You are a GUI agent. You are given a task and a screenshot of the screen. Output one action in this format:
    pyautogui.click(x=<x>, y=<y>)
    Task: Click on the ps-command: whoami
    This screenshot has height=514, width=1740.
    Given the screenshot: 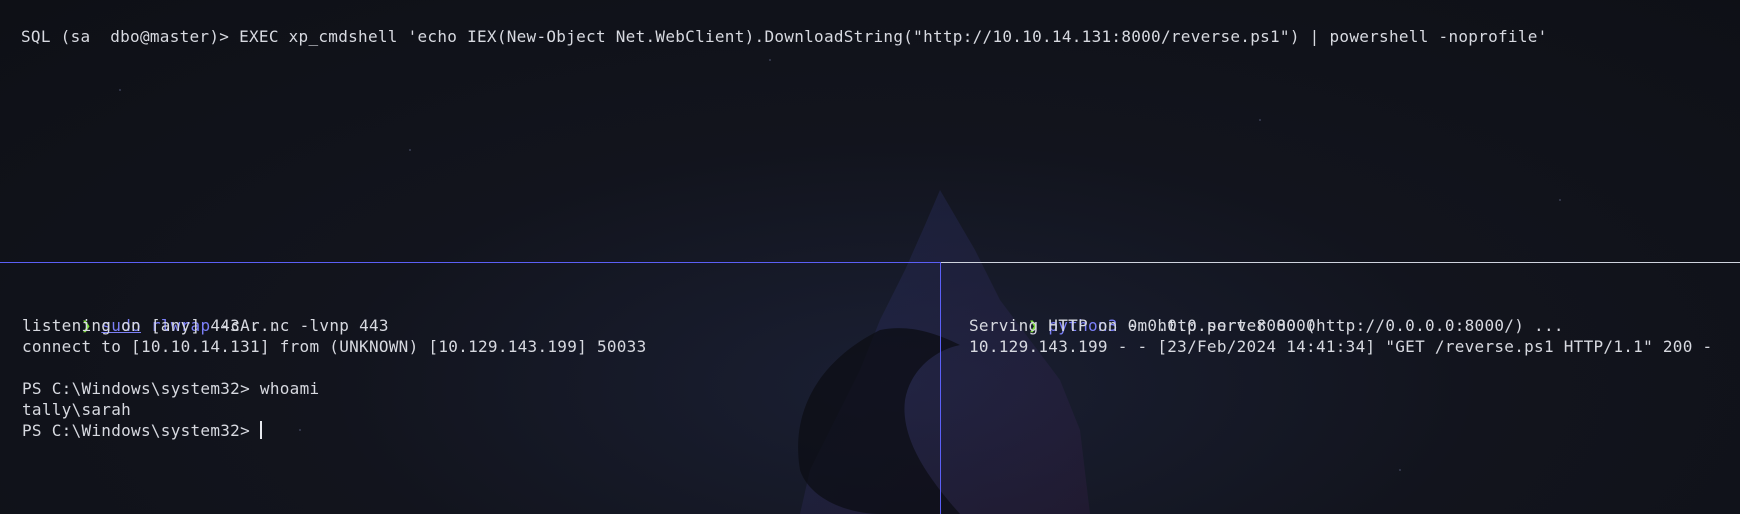 What is the action you would take?
    pyautogui.click(x=289, y=388)
    